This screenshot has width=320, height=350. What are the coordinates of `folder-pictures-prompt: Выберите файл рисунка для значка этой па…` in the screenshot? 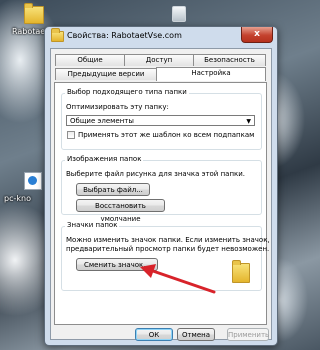 It's located at (156, 174).